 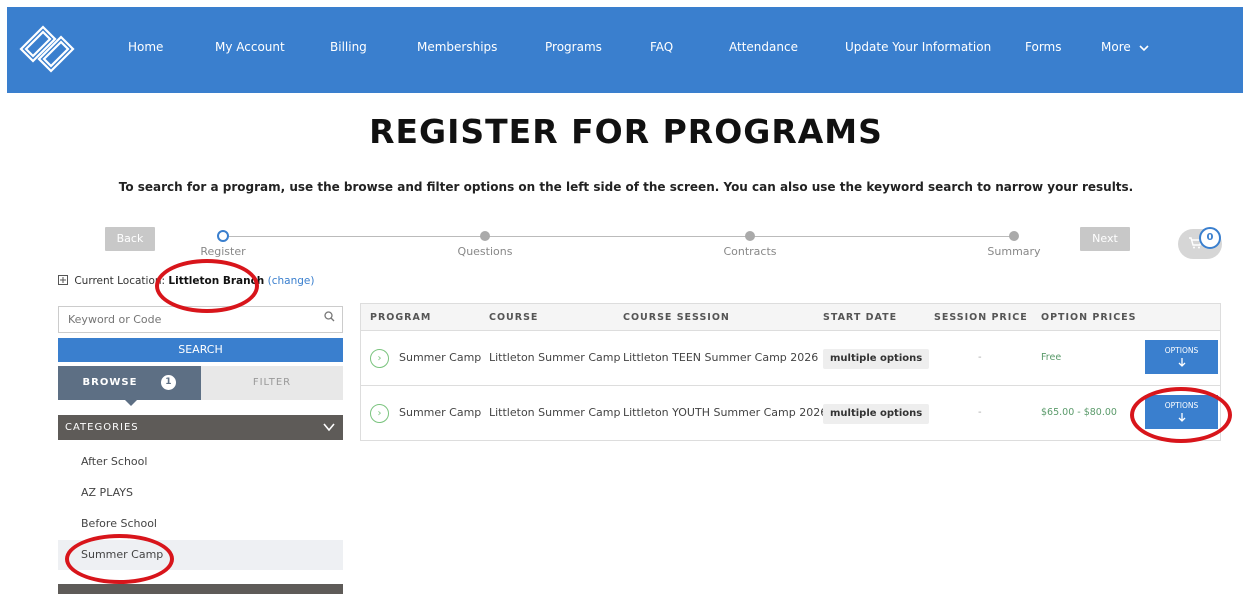 What do you see at coordinates (102, 427) in the screenshot?
I see `categories-label: CATEGORIES` at bounding box center [102, 427].